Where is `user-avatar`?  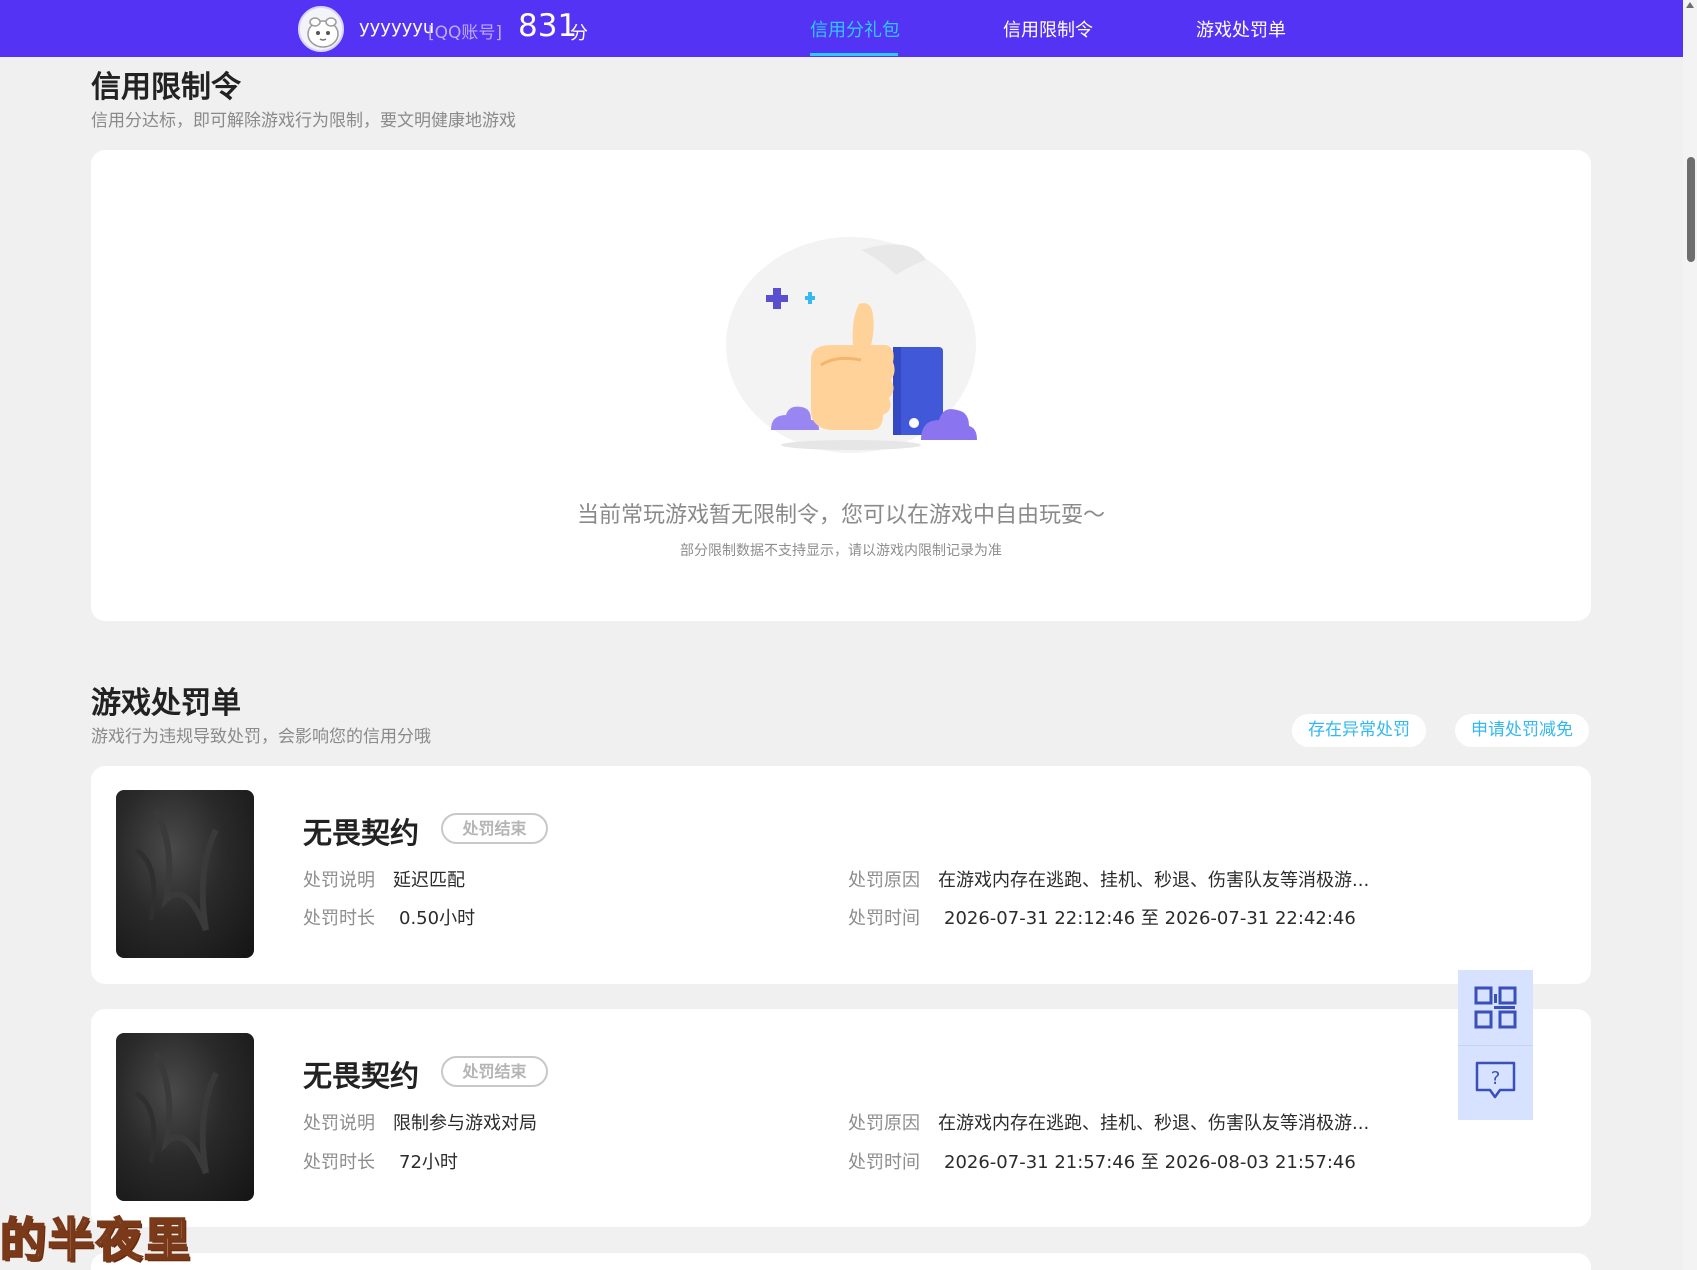
user-avatar is located at coordinates (321, 29).